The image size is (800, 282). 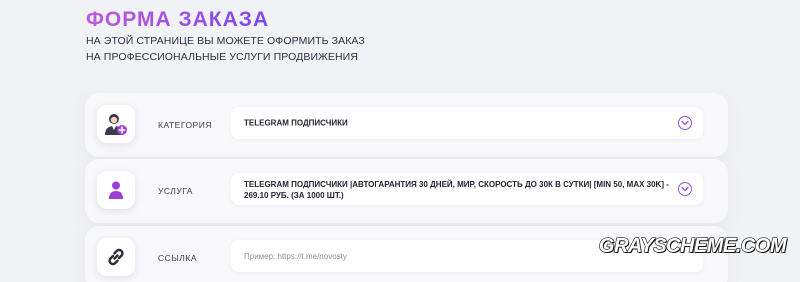 What do you see at coordinates (116, 257) in the screenshot?
I see `link-icon` at bounding box center [116, 257].